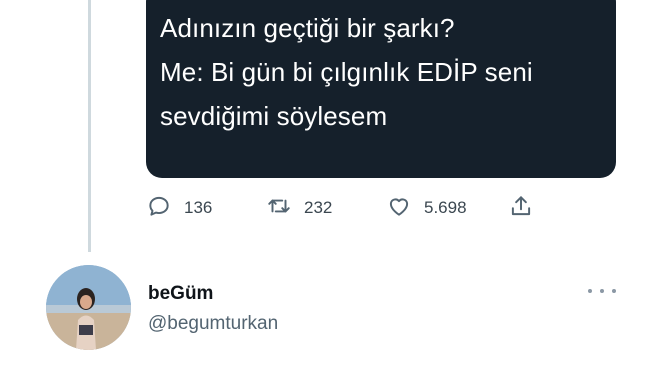  I want to click on more-options-button, so click(602, 291).